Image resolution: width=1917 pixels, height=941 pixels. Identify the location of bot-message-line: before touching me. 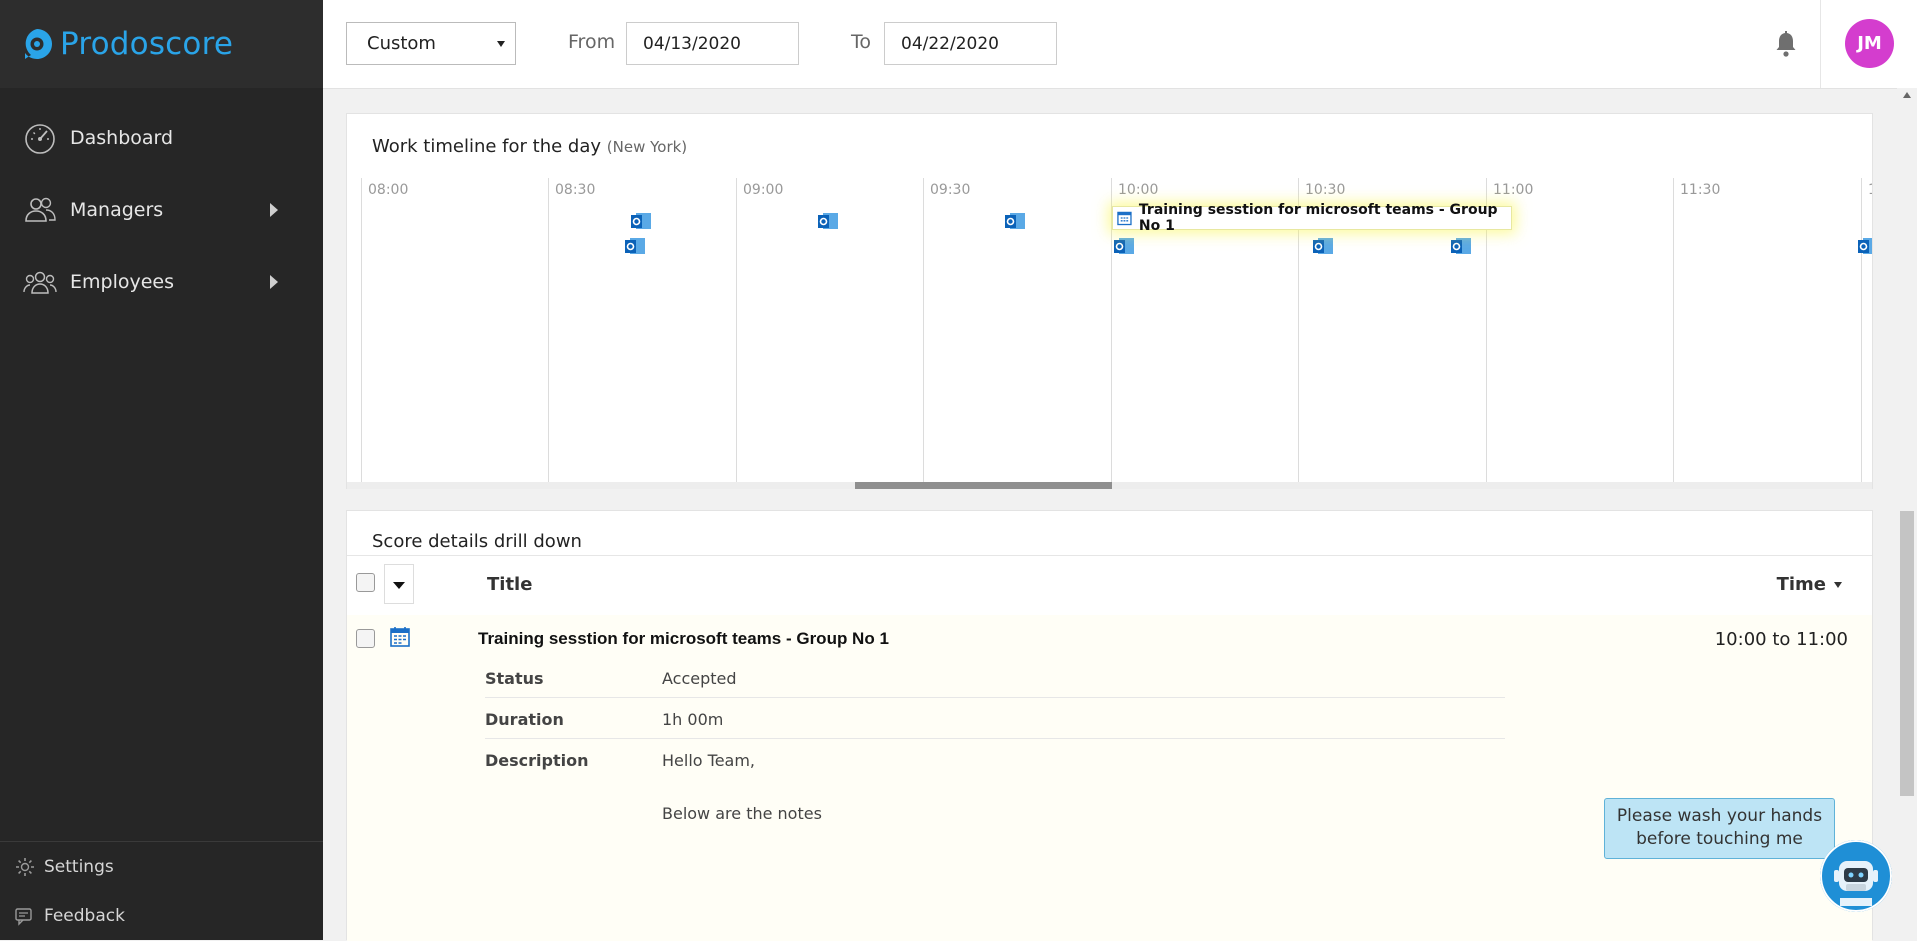
(1719, 839).